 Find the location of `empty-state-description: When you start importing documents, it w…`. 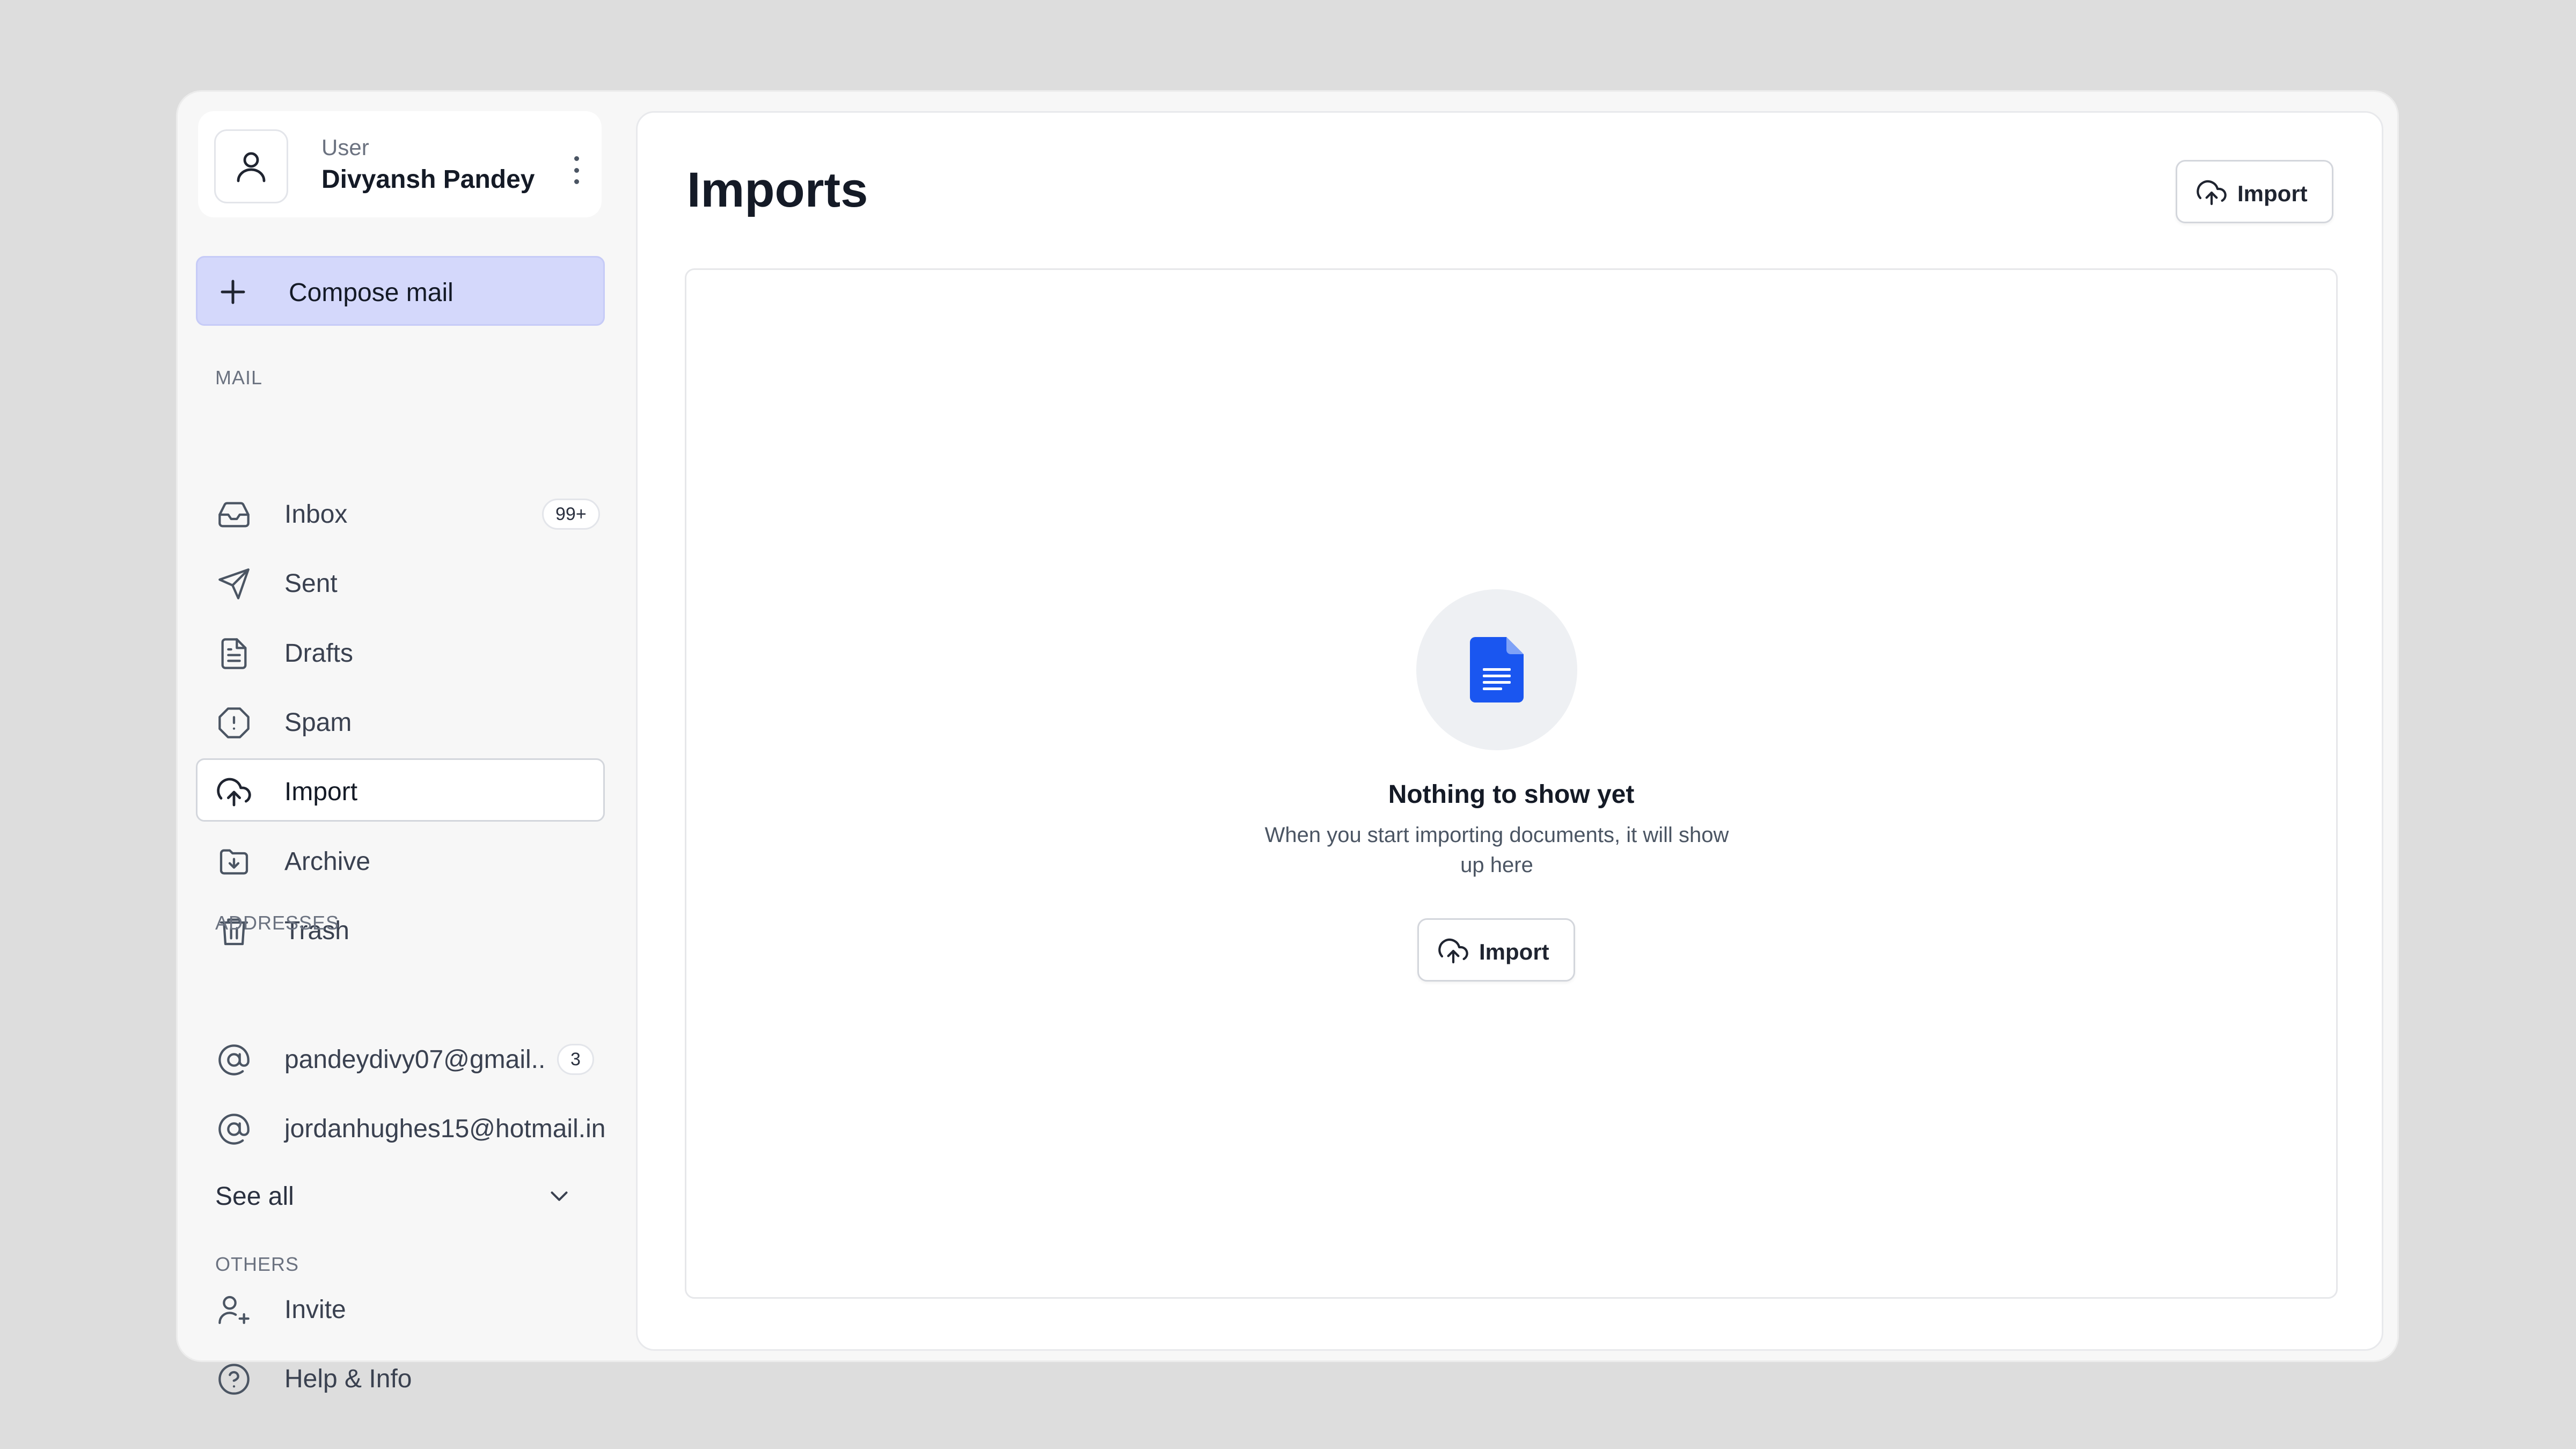

empty-state-description: When you start importing documents, it w… is located at coordinates (1496, 850).